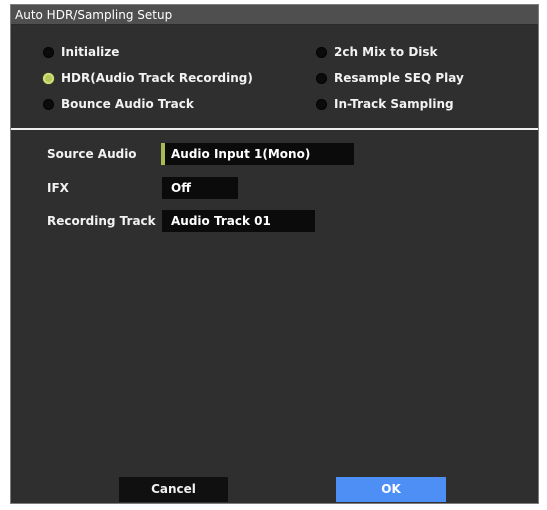 This screenshot has width=547, height=510. Describe the element at coordinates (257, 154) in the screenshot. I see `source-audio-field: Audio Input 1(Mono)` at that location.